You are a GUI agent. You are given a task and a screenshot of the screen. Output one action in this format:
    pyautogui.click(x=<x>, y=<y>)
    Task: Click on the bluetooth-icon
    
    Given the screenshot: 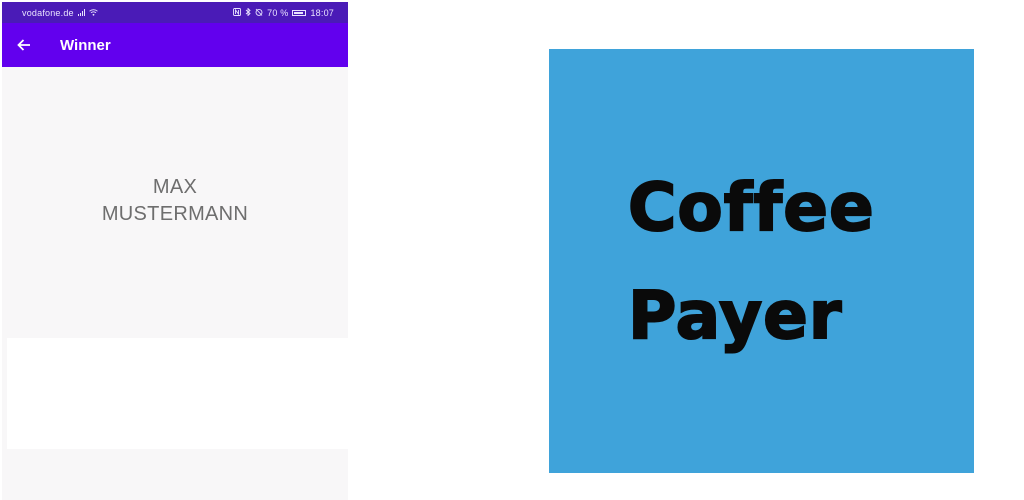 What is the action you would take?
    pyautogui.click(x=248, y=12)
    